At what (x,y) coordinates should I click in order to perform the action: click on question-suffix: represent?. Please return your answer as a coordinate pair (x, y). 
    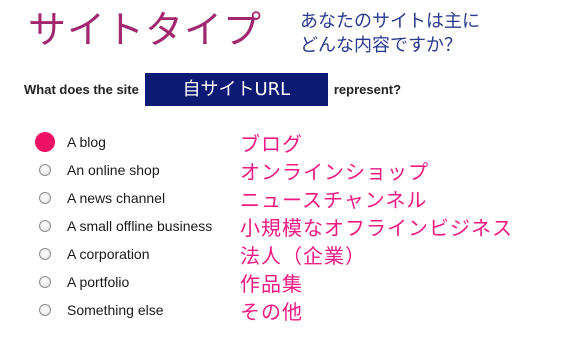
    Looking at the image, I should click on (367, 89).